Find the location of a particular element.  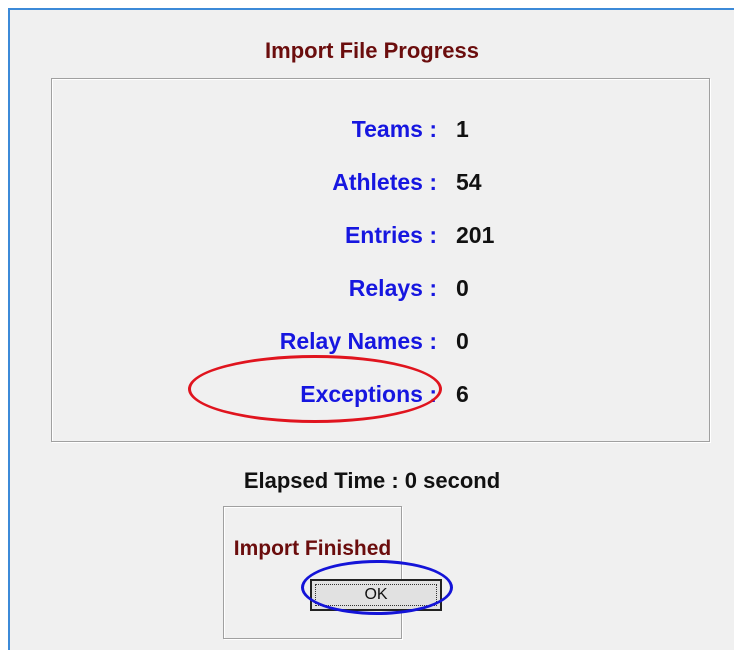

stat-label: Relay Names : is located at coordinates (358, 341).